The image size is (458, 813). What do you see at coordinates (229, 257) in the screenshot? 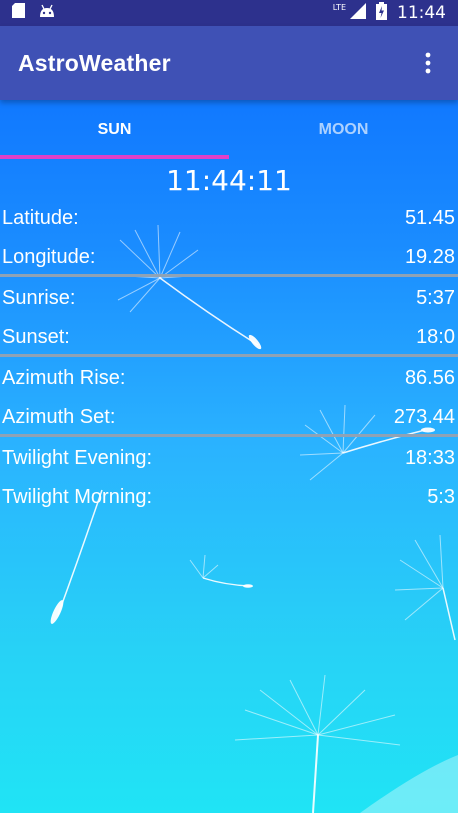
I see `row-longitude: Longitude: 19.28` at bounding box center [229, 257].